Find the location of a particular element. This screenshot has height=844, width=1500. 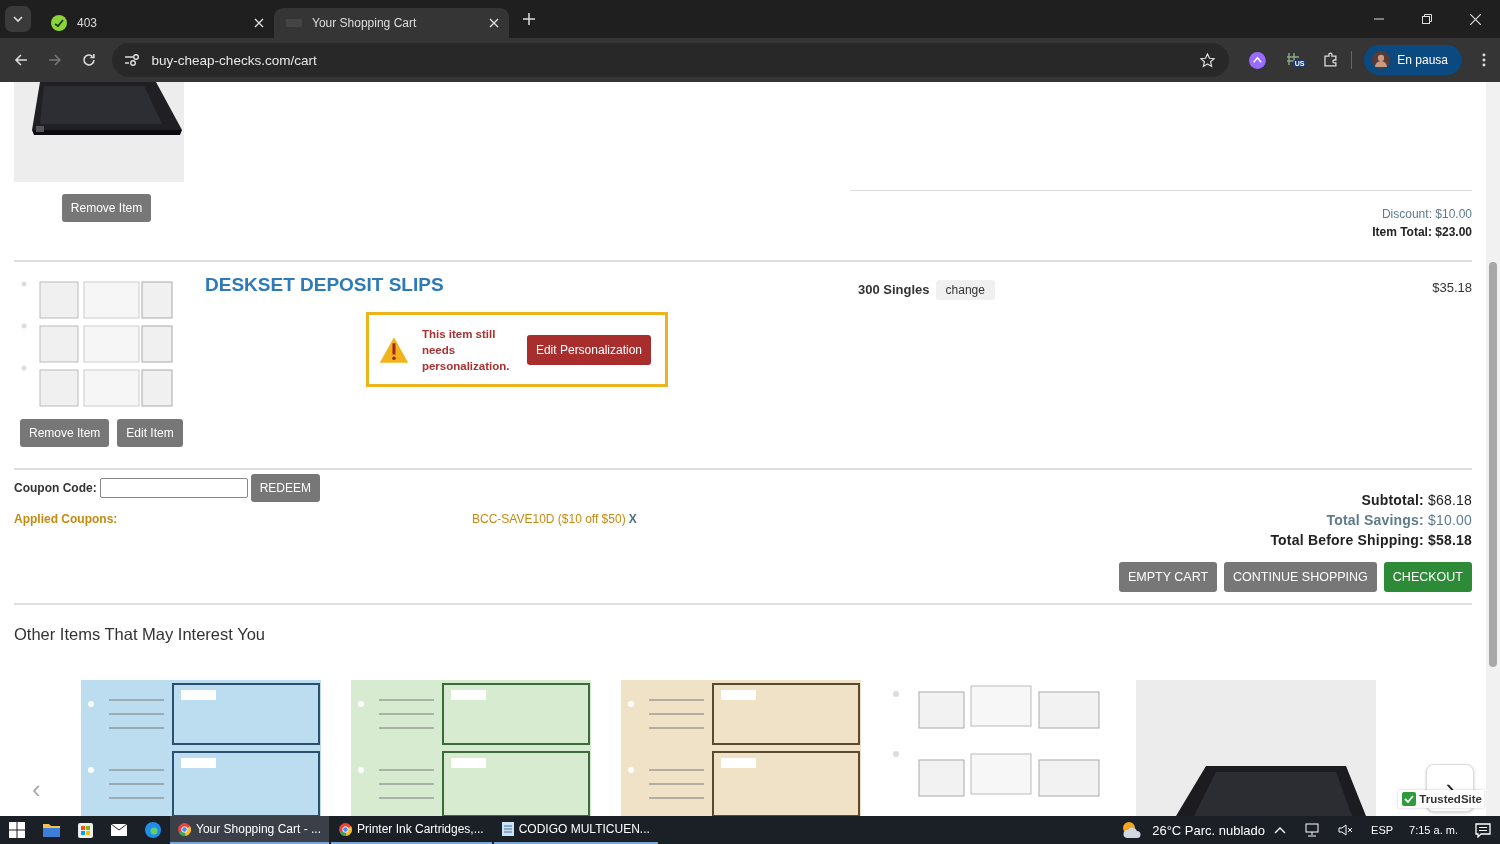

store-icon is located at coordinates (85, 830).